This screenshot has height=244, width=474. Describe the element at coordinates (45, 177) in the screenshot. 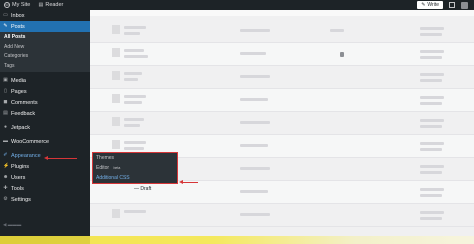

I see `sidebar-item-users: ☻ Users` at that location.